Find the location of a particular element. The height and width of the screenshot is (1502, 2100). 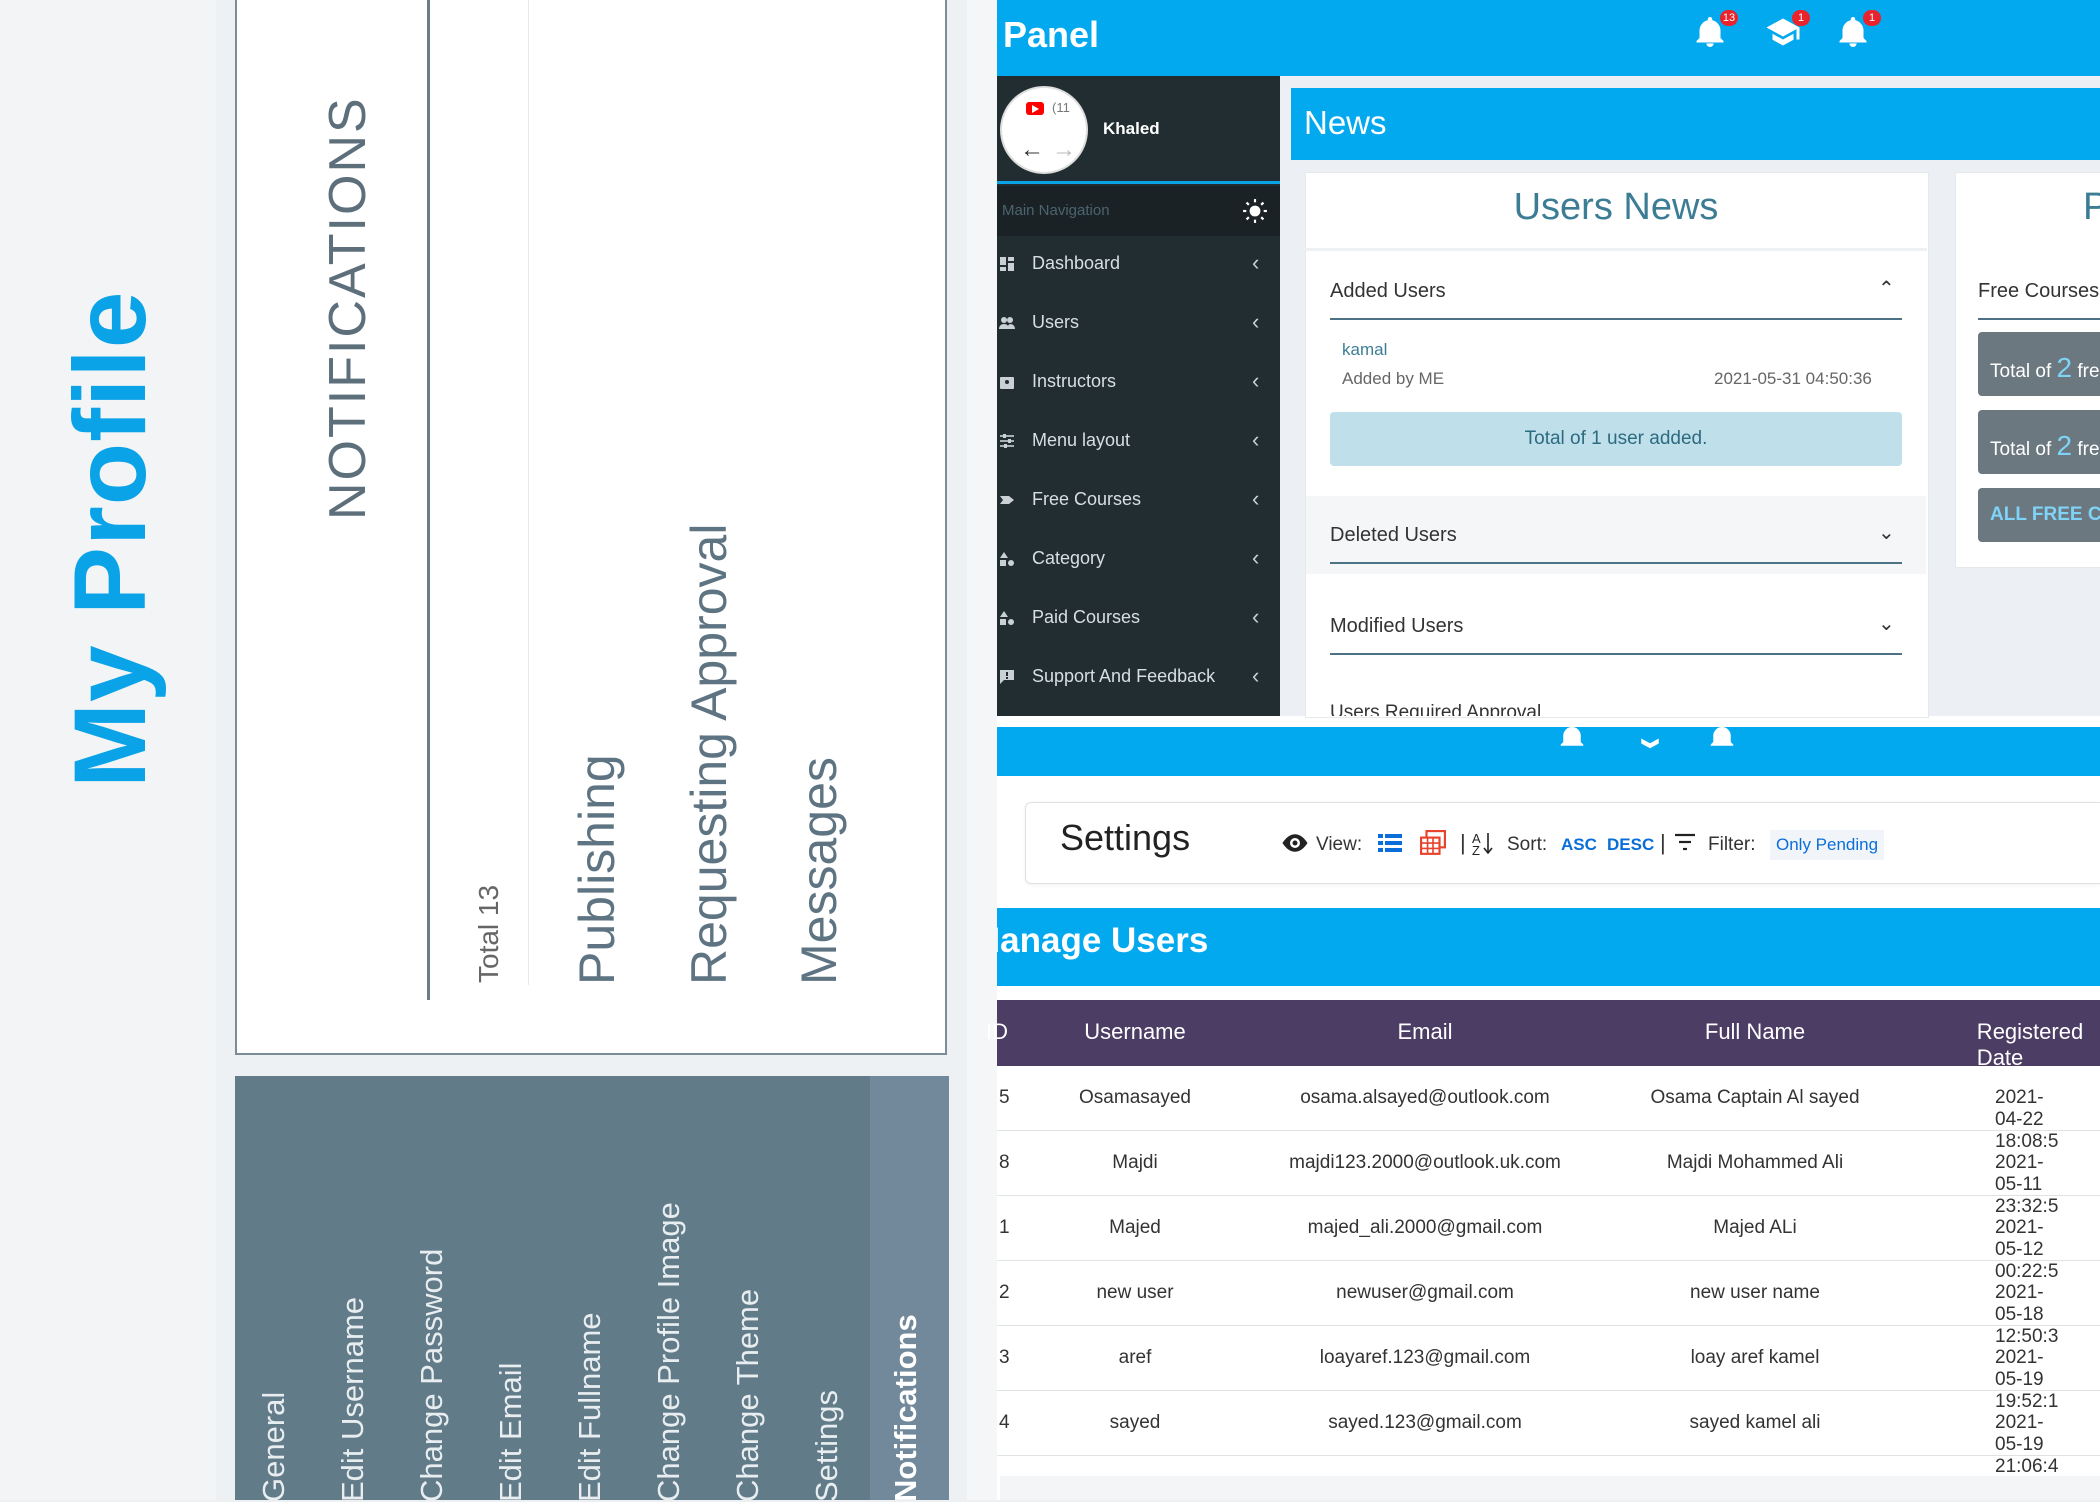

nav-item-category: Category ‹ is located at coordinates (1138, 560).